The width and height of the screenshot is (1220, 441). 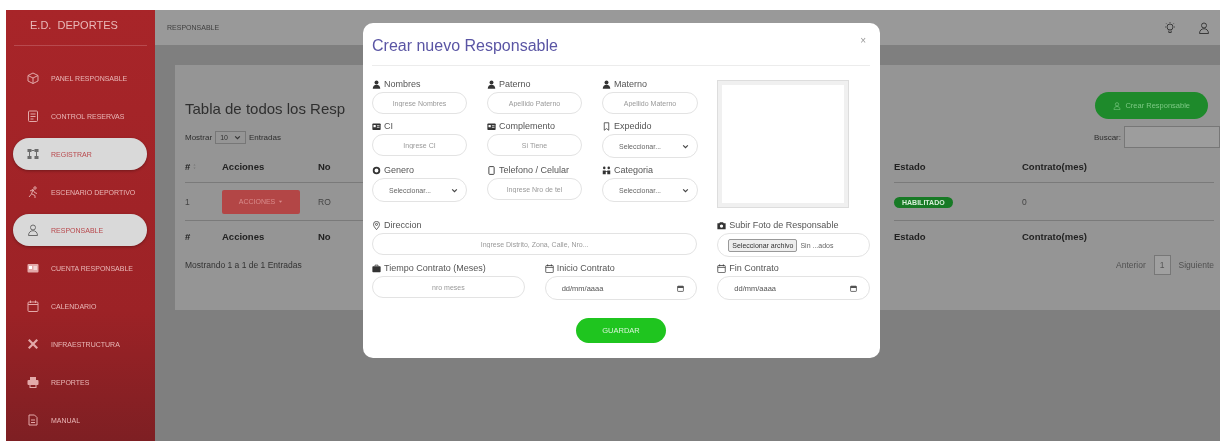 I want to click on document-icon, so click(x=33, y=116).